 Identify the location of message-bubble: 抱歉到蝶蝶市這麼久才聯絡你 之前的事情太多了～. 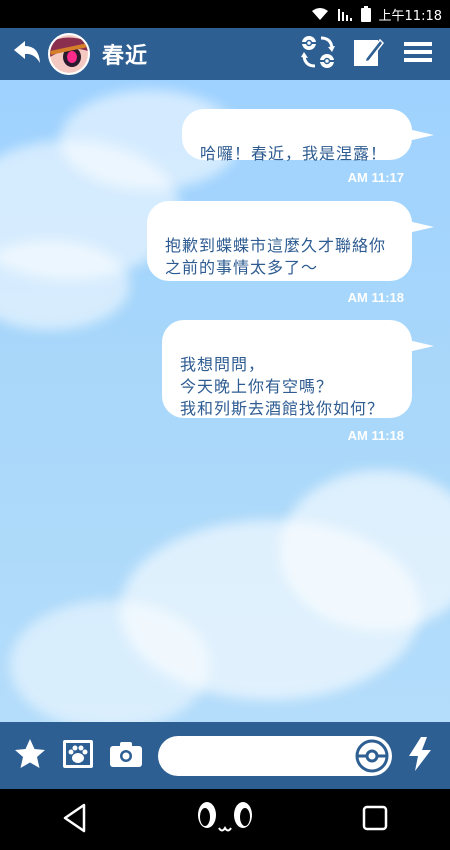
(290, 241).